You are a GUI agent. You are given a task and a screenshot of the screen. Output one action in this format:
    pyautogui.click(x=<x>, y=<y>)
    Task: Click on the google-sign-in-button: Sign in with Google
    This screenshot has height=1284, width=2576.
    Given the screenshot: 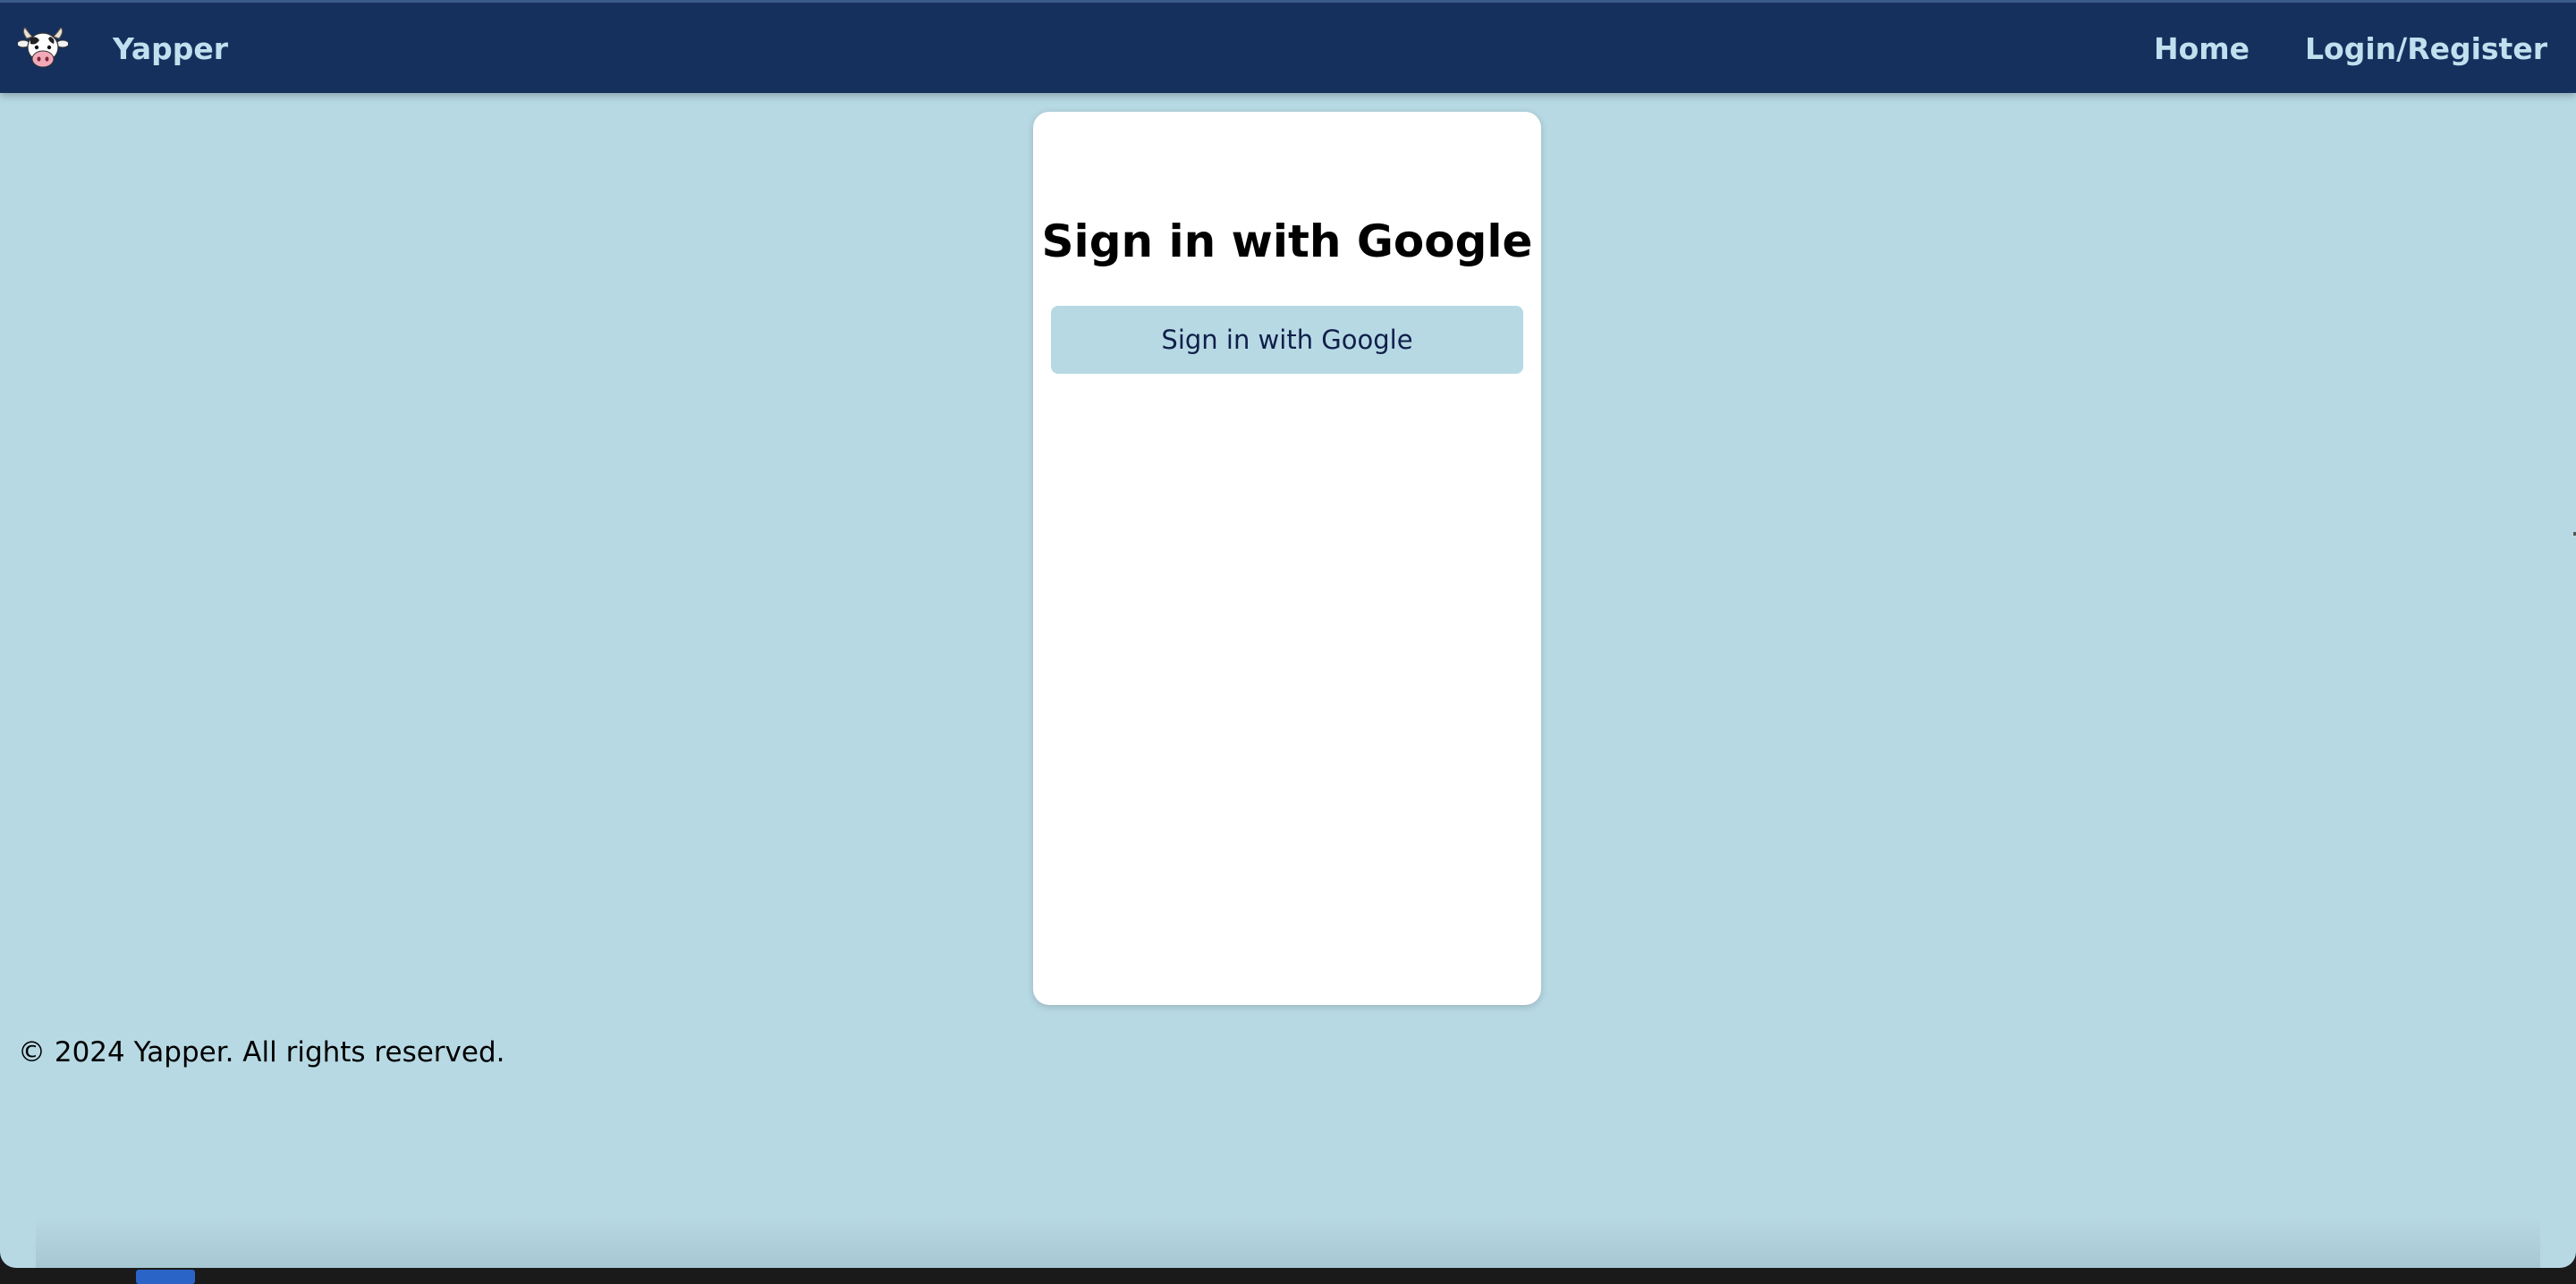 What is the action you would take?
    pyautogui.click(x=1287, y=340)
    